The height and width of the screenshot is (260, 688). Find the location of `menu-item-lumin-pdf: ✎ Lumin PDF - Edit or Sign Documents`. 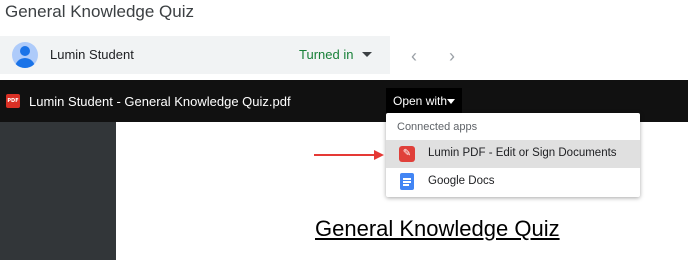

menu-item-lumin-pdf: ✎ Lumin PDF - Edit or Sign Documents is located at coordinates (513, 154).